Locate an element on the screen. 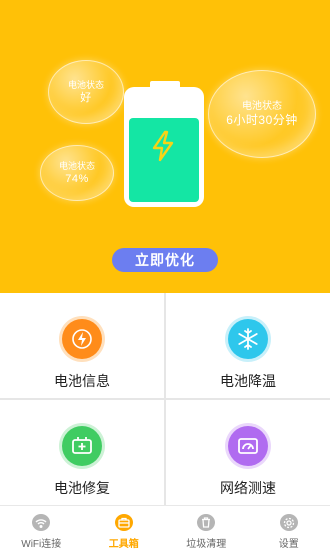 This screenshot has width=330, height=550. tab-label: 垃圾清理 is located at coordinates (206, 544).